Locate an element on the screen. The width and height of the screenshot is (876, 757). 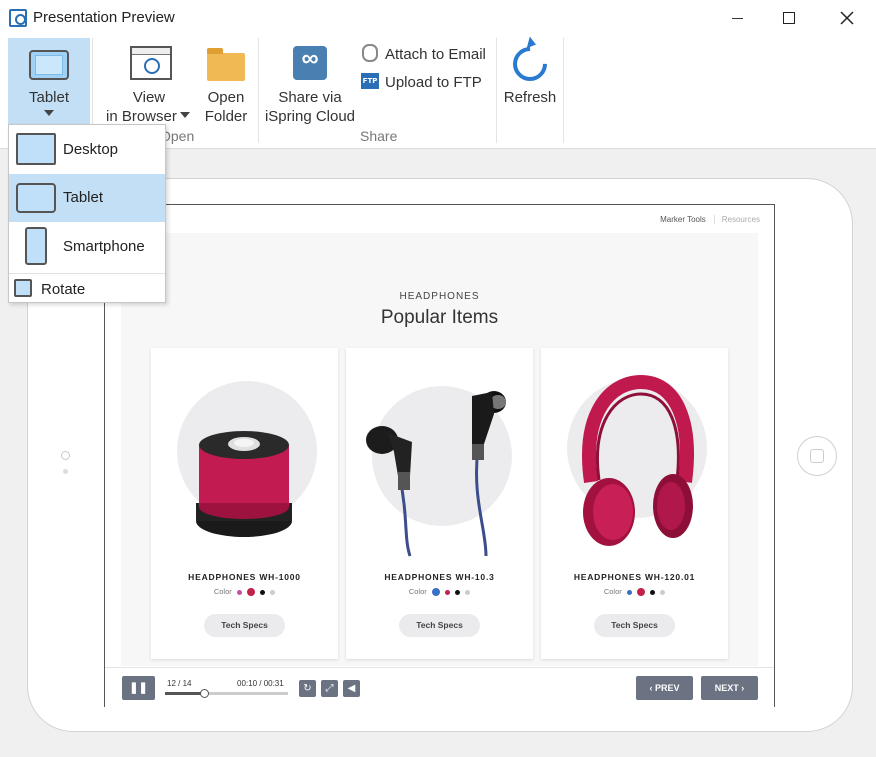
menu-item-label: Tablet is located at coordinates (83, 197).